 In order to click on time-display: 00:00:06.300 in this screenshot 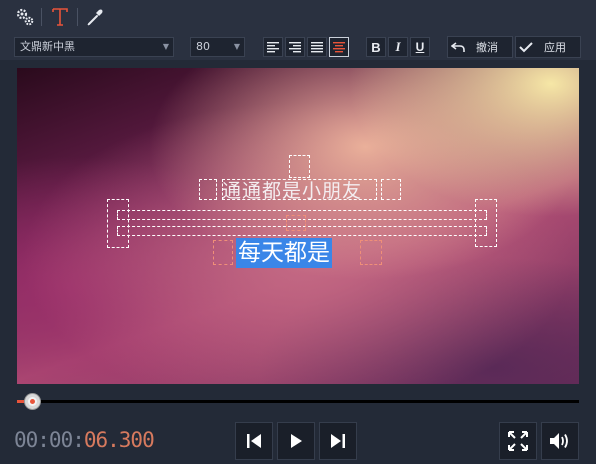, I will do `click(84, 440)`.